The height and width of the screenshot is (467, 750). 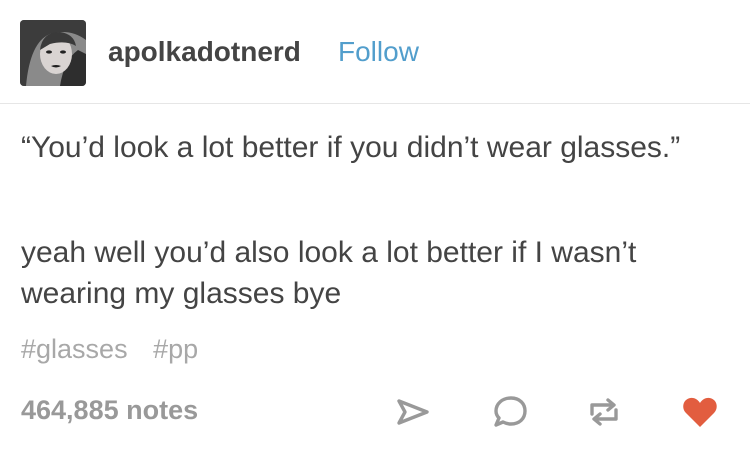 What do you see at coordinates (604, 412) in the screenshot?
I see `reblog-icon` at bounding box center [604, 412].